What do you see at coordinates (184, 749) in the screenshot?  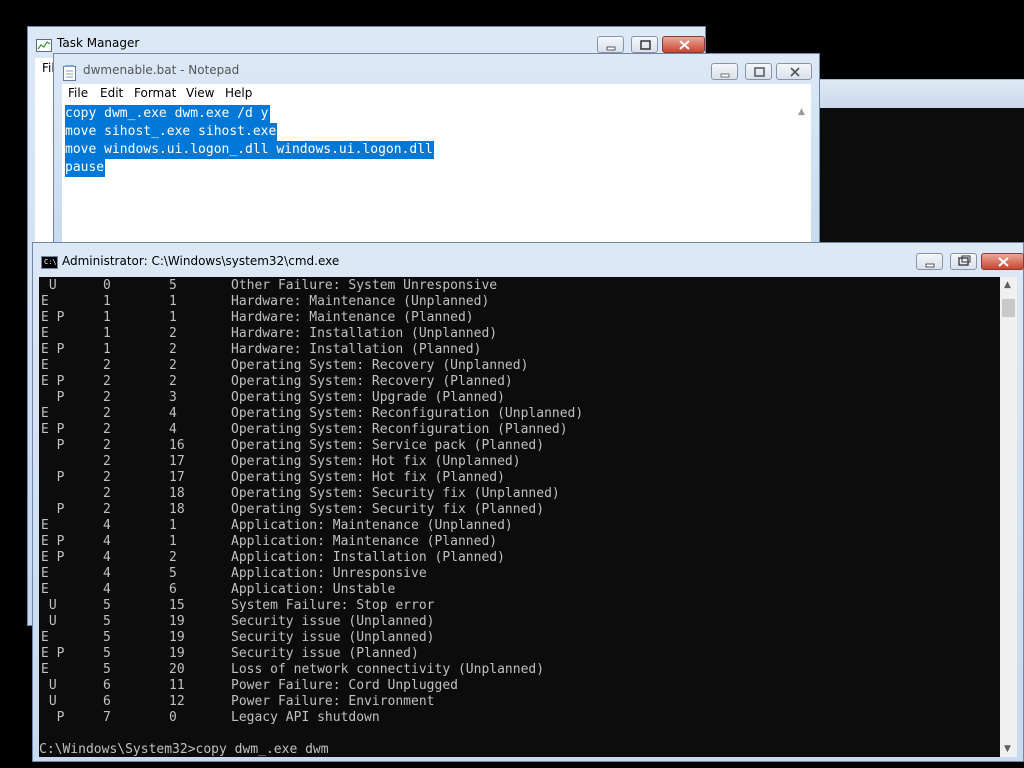 I see `command-prompt: C:\Windows\System32>copy dwm_.exe dwm` at bounding box center [184, 749].